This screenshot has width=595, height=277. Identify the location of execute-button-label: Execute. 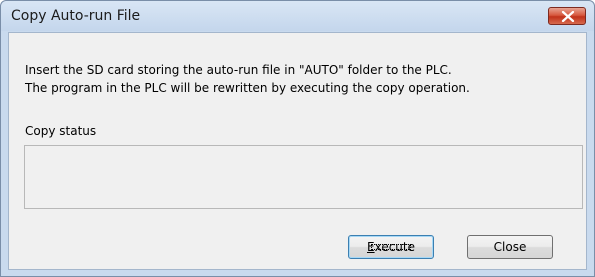
(391, 247).